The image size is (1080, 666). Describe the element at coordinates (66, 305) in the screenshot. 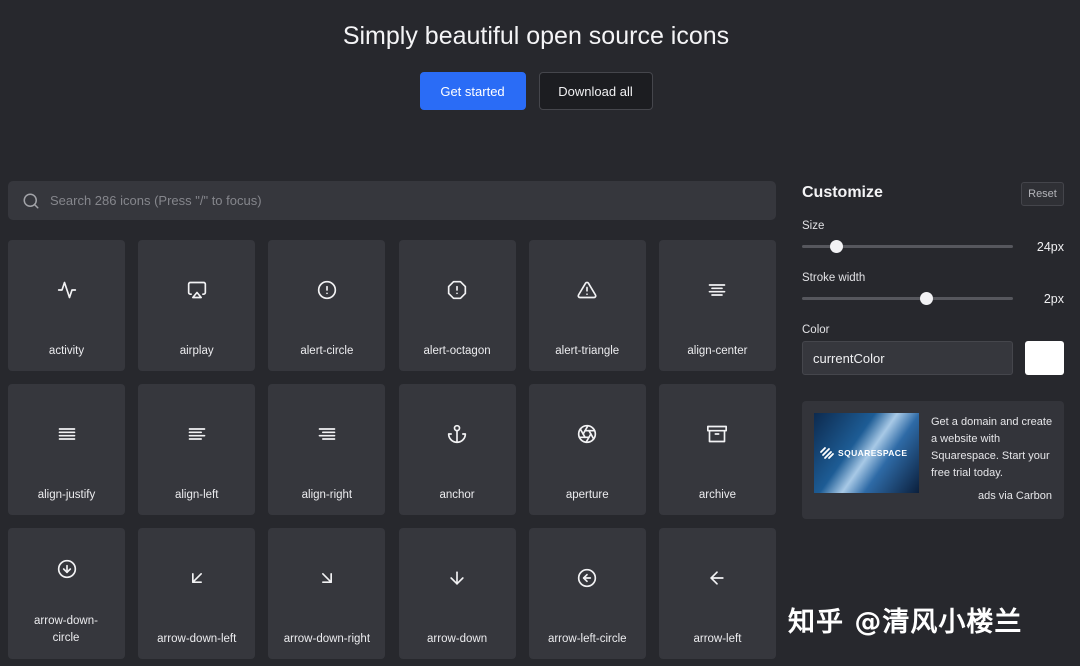

I see `icon-tile: activity` at that location.